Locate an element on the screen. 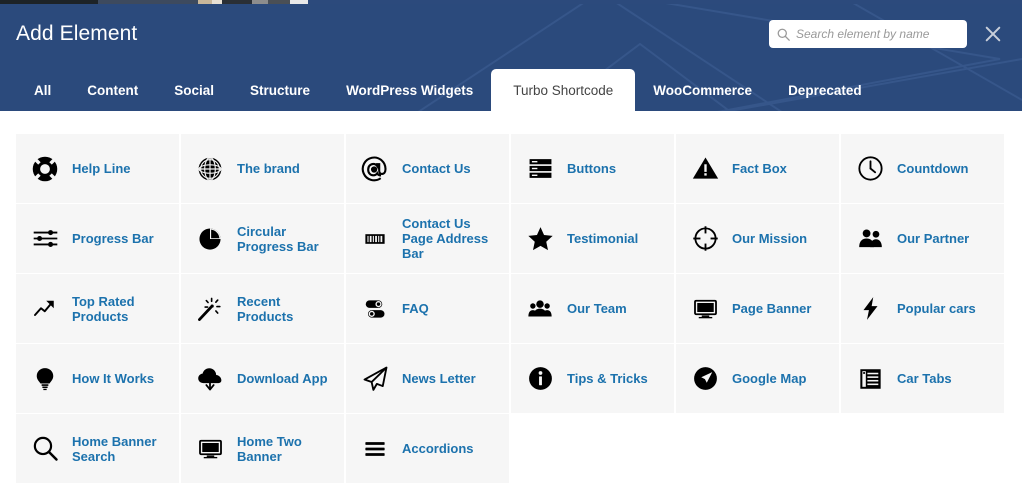  element-label: Car Tabs is located at coordinates (924, 378).